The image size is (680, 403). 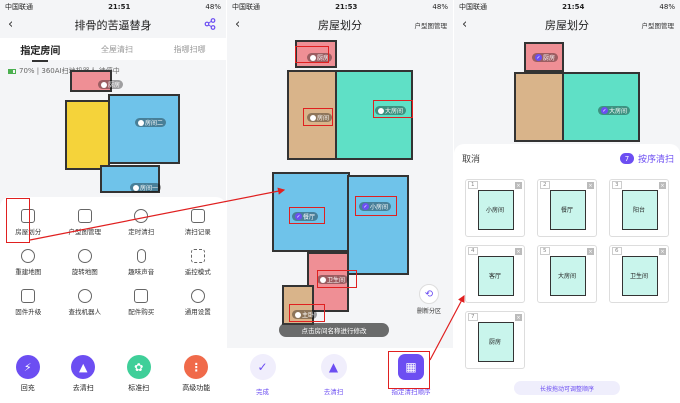 What do you see at coordinates (196, 388) in the screenshot?
I see `action-label: 高级功能` at bounding box center [196, 388].